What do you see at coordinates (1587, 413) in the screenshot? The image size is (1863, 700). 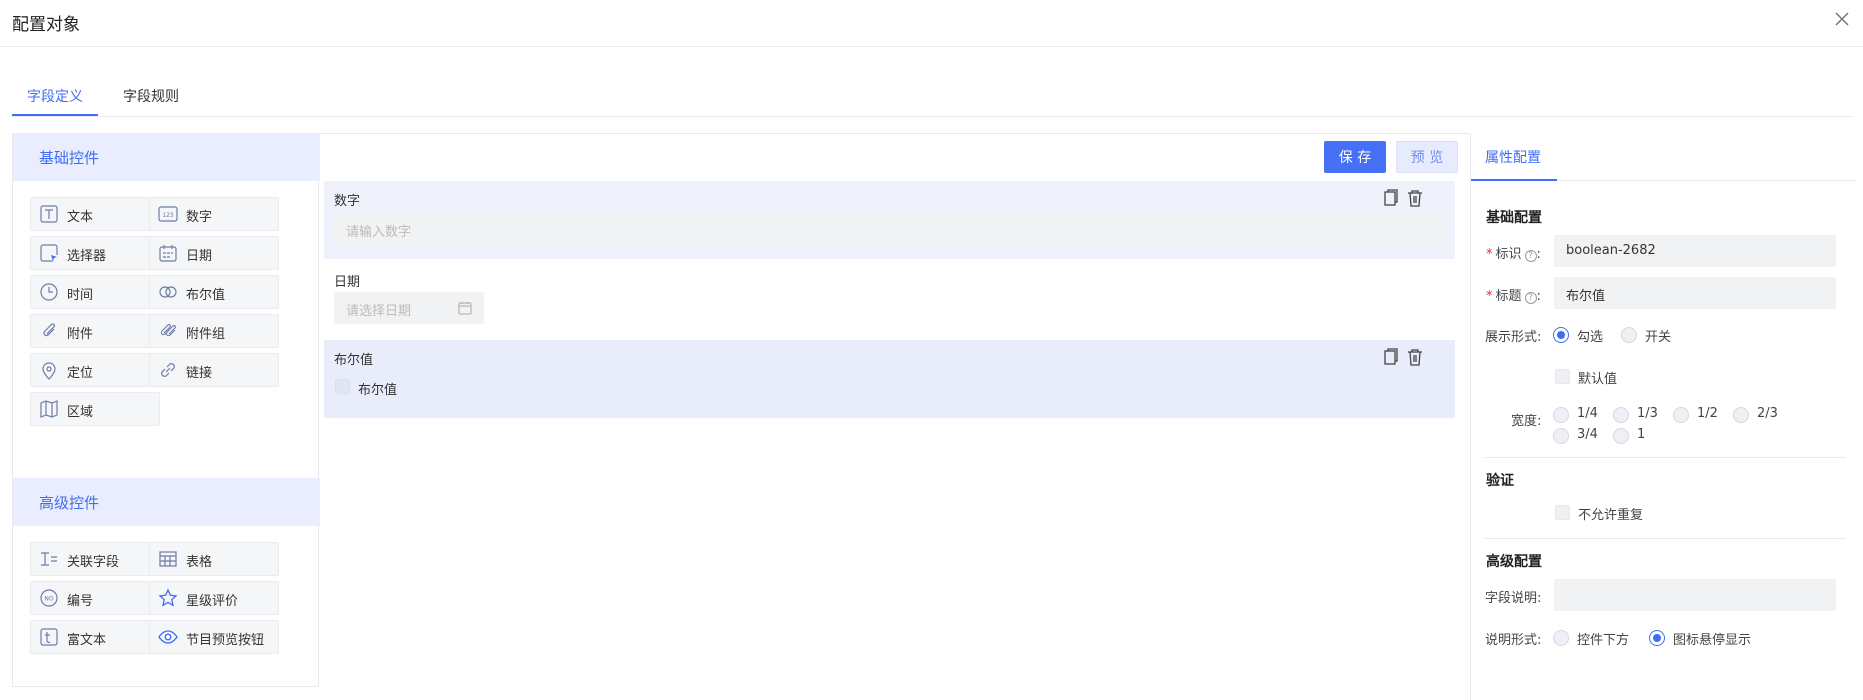 I see `width-option-label: 1/4` at bounding box center [1587, 413].